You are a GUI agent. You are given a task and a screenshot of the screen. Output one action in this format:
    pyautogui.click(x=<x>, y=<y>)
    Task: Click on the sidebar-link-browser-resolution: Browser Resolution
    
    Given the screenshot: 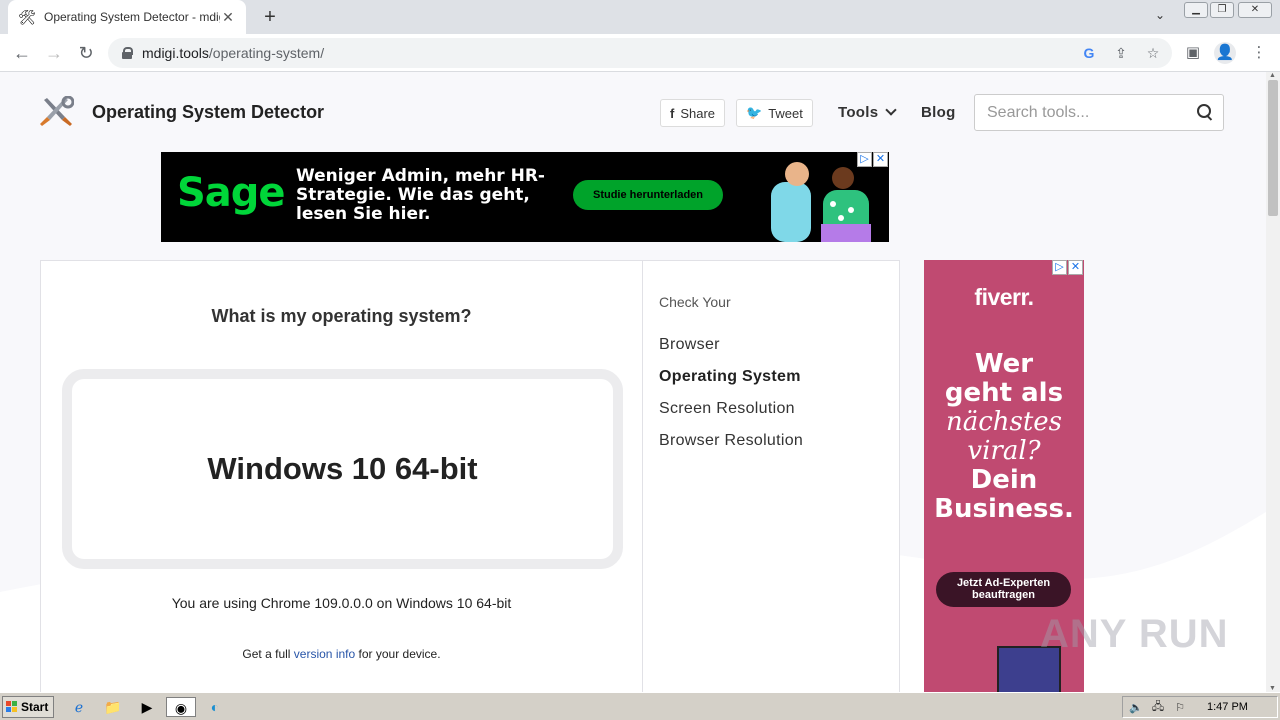 What is the action you would take?
    pyautogui.click(x=731, y=441)
    